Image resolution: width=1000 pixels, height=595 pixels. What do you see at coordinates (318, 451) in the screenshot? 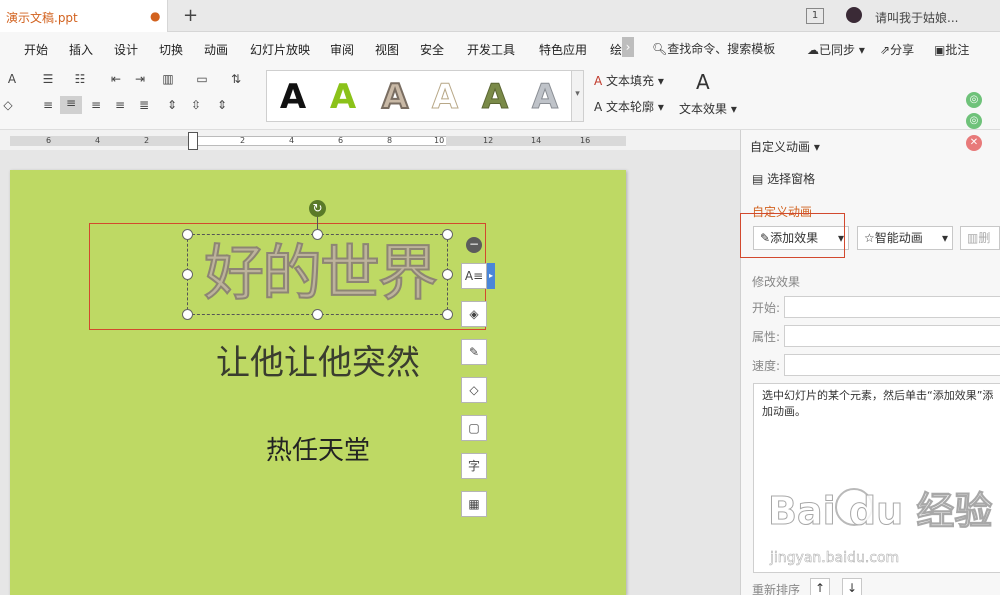
I see `slide-body-text: 热任天堂` at bounding box center [318, 451].